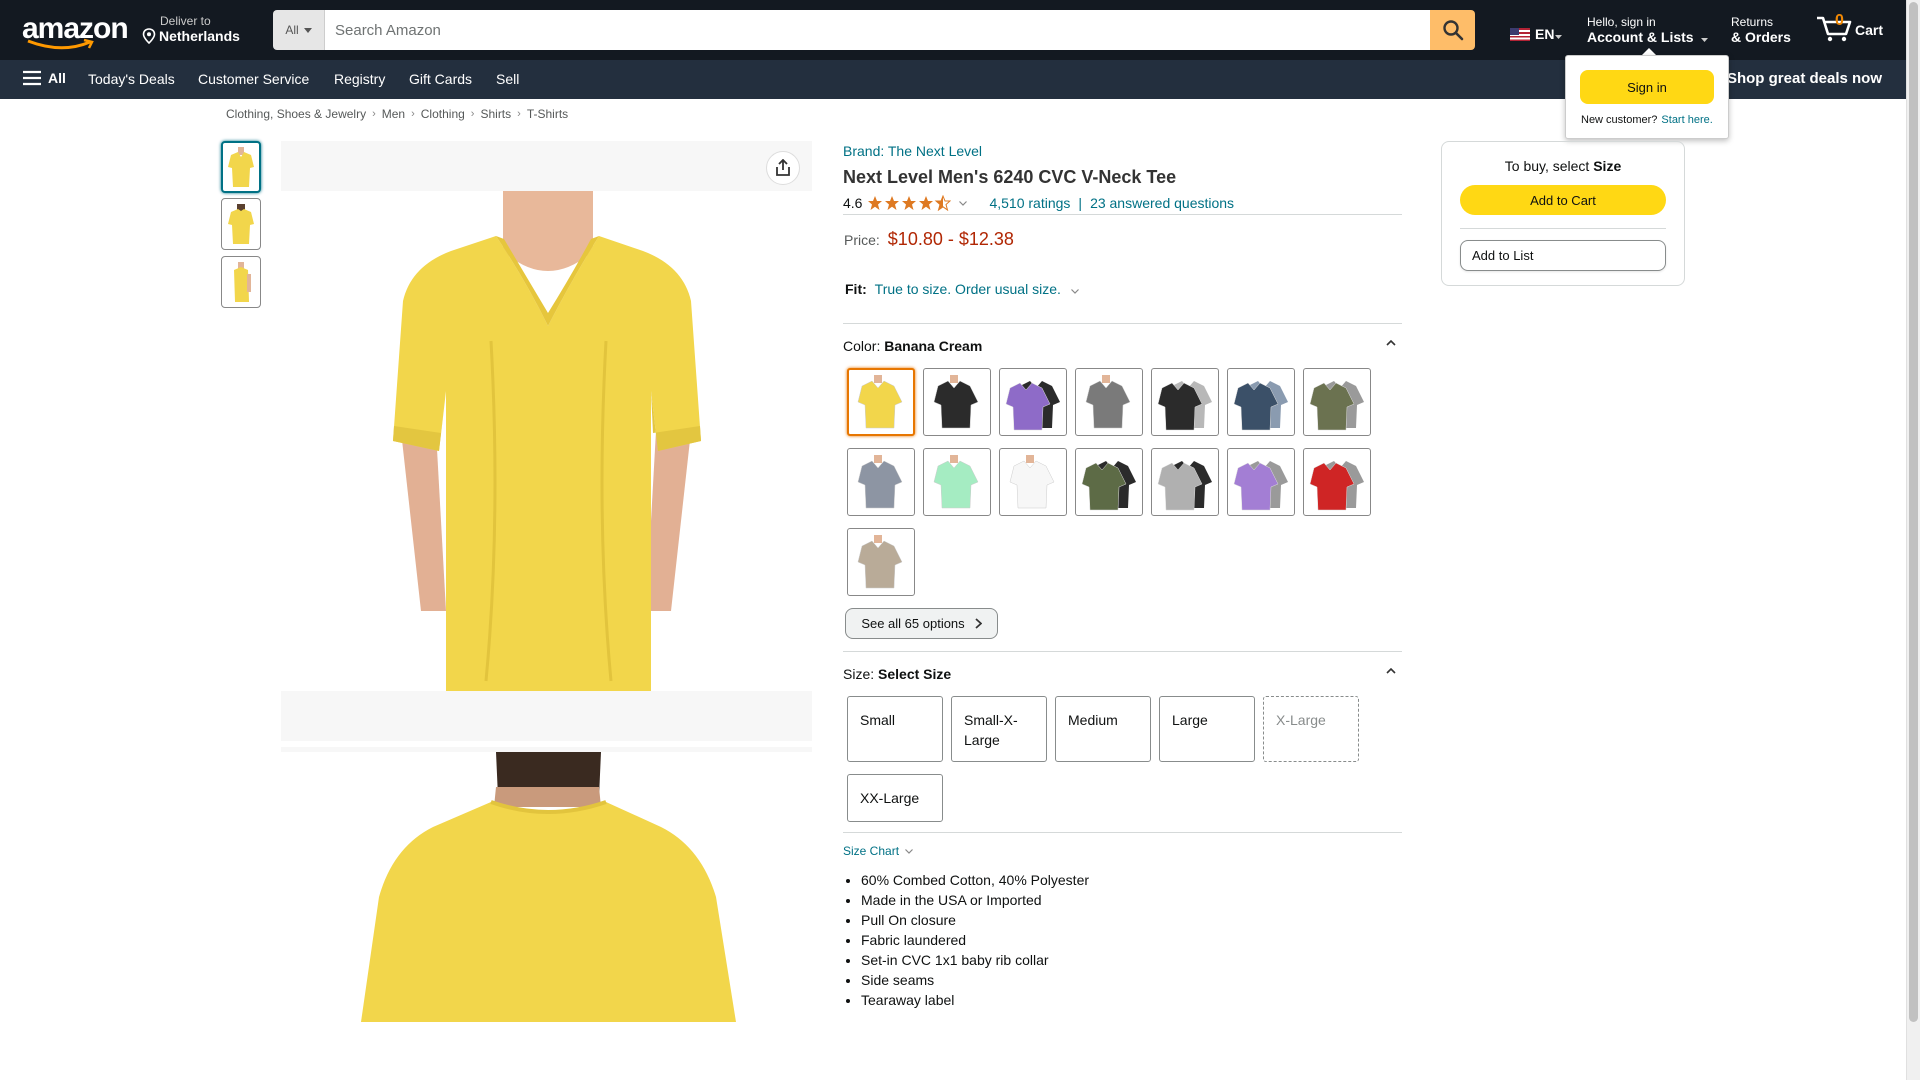 This screenshot has width=1920, height=1080. Describe the element at coordinates (999, 729) in the screenshot. I see `size-option-small-x-large: Small-X-Large` at that location.